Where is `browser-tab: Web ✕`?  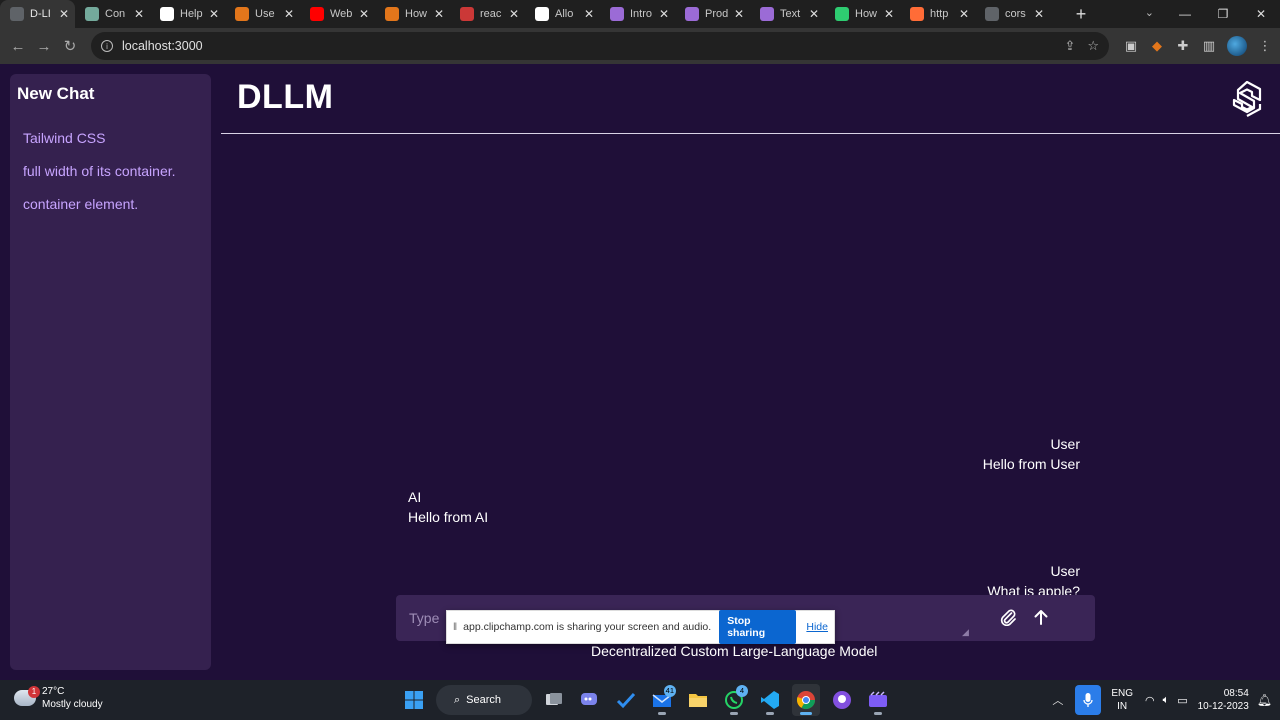
browser-tab: Web ✕ is located at coordinates (337, 14).